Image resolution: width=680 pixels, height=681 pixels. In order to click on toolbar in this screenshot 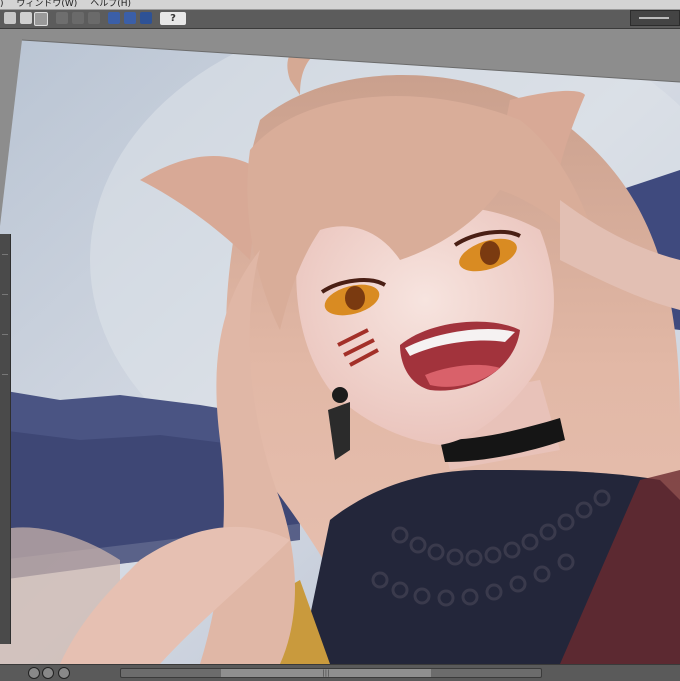, I will do `click(340, 19)`.